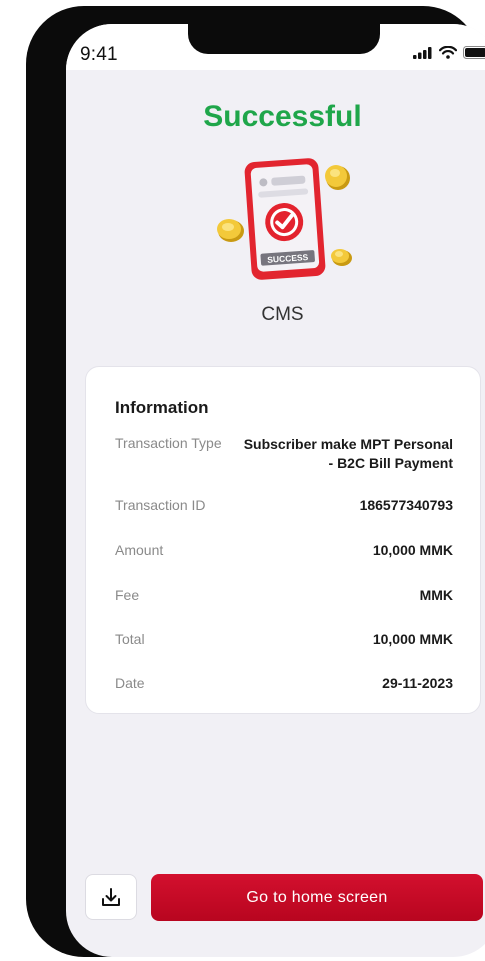 This screenshot has height=961, width=485. I want to click on wifi-icon, so click(448, 52).